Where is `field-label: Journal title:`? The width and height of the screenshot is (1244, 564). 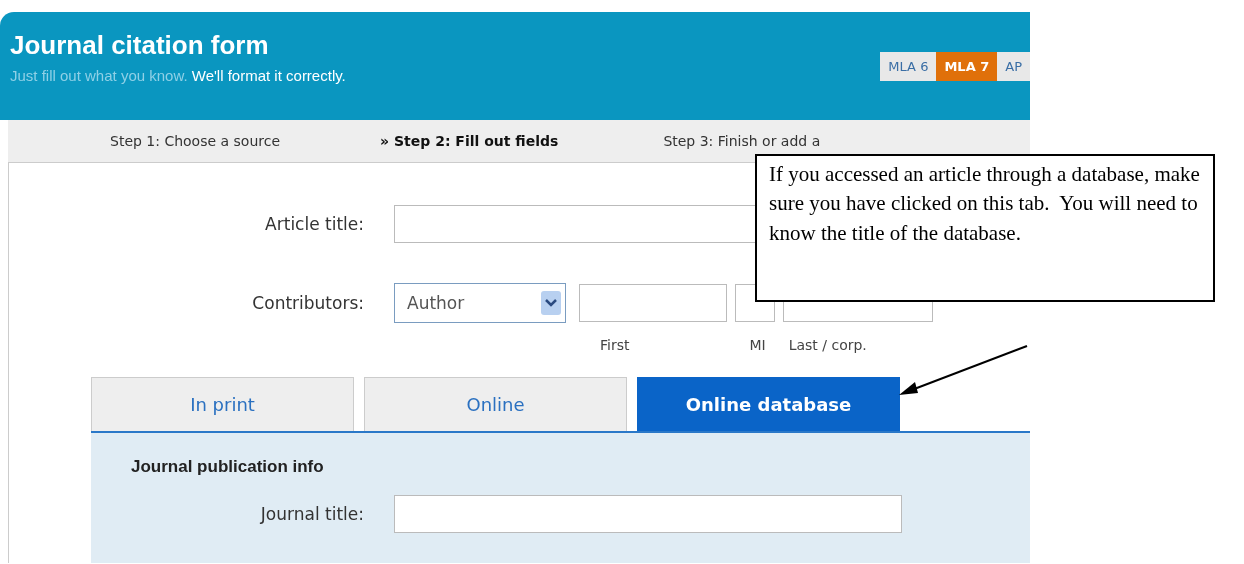 field-label: Journal title: is located at coordinates (312, 514).